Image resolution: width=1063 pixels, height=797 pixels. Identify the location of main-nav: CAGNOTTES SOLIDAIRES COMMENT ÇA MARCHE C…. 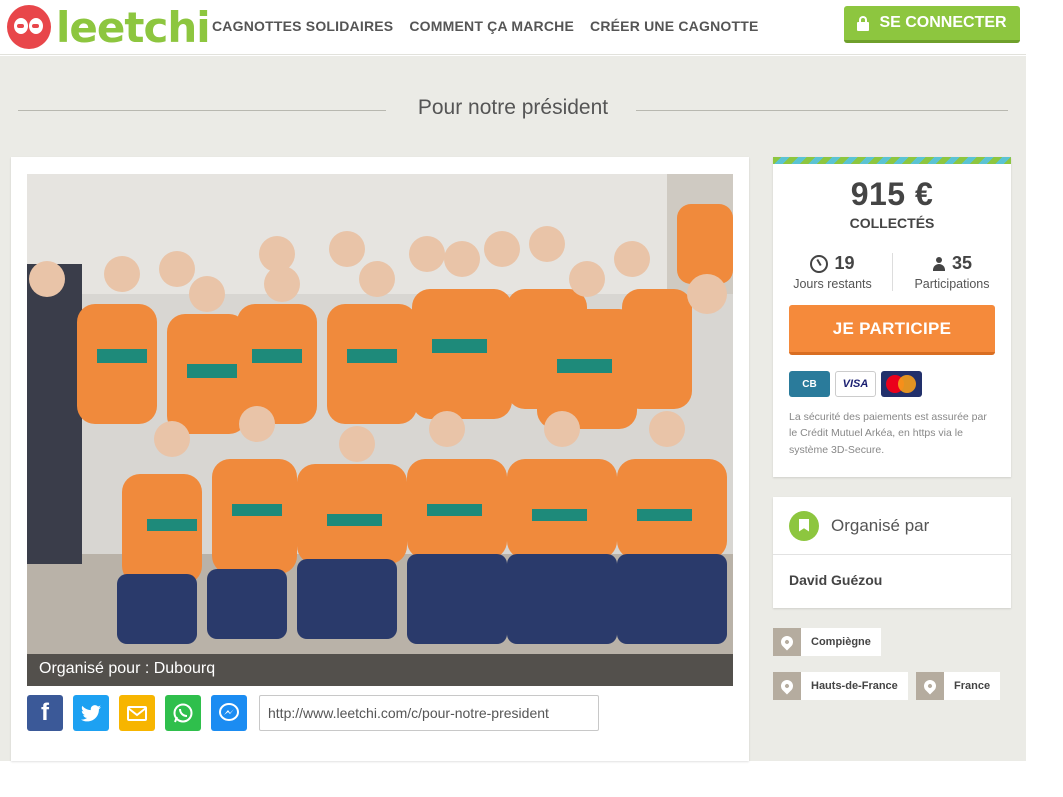
(485, 26).